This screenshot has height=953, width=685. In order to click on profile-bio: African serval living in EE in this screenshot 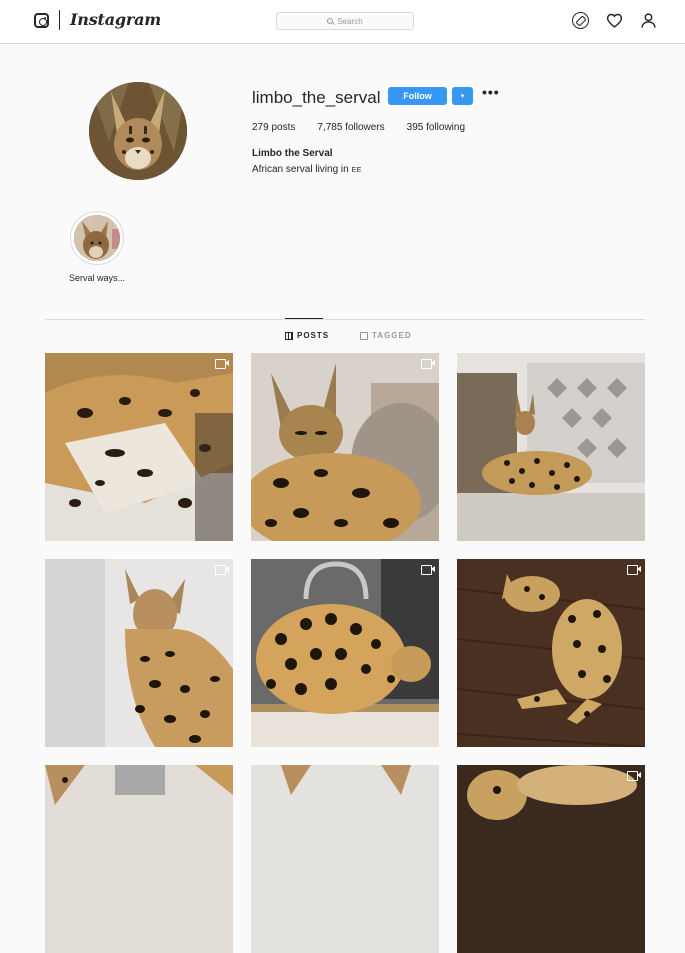, I will do `click(307, 169)`.